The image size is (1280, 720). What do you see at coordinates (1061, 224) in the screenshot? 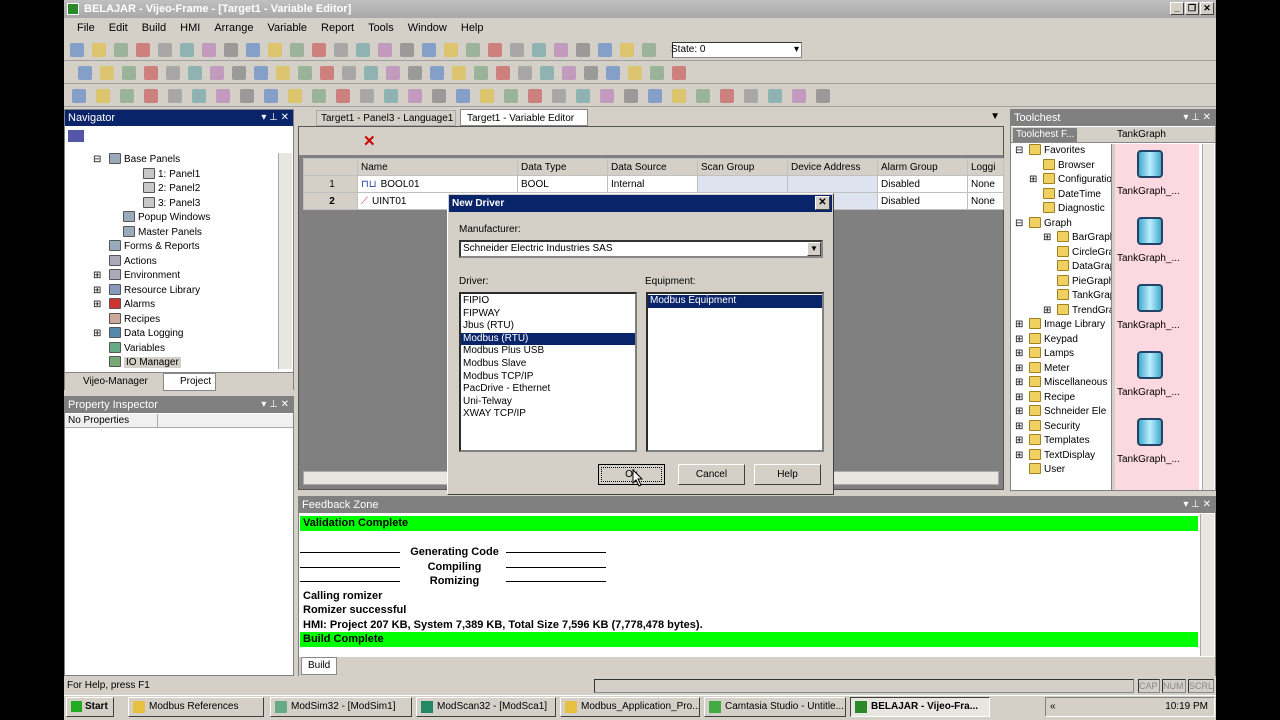
I see `toolchest-item: ⊟ Graph` at bounding box center [1061, 224].